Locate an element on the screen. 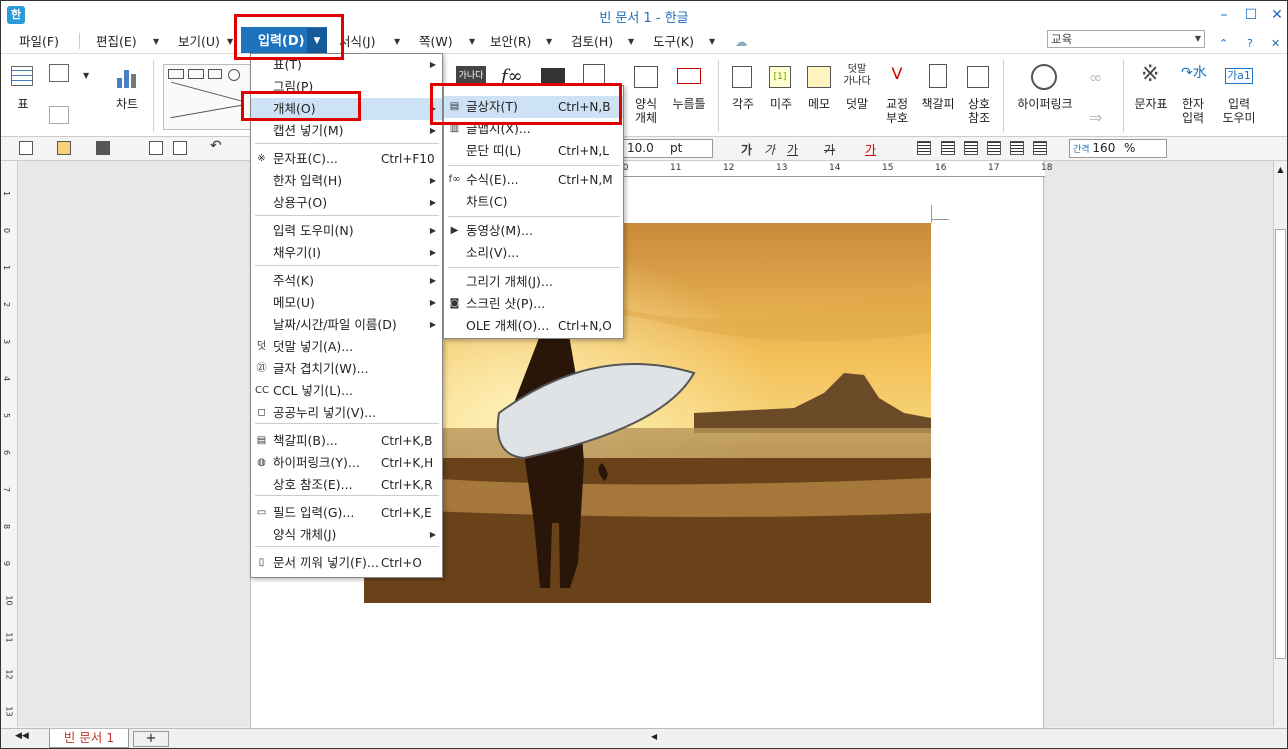 The height and width of the screenshot is (749, 1288). bold-button: 가 is located at coordinates (746, 149).